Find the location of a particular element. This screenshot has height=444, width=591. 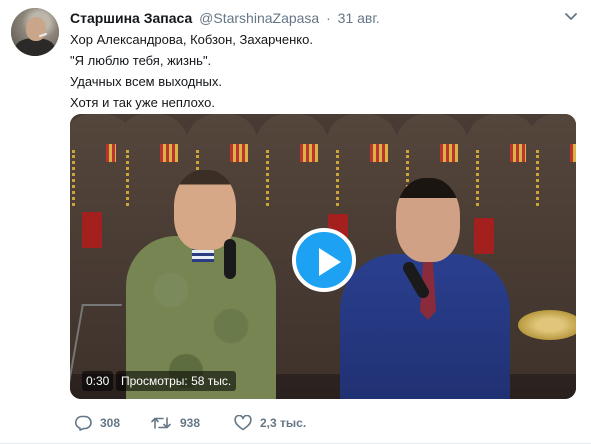

microphone is located at coordinates (230, 259).